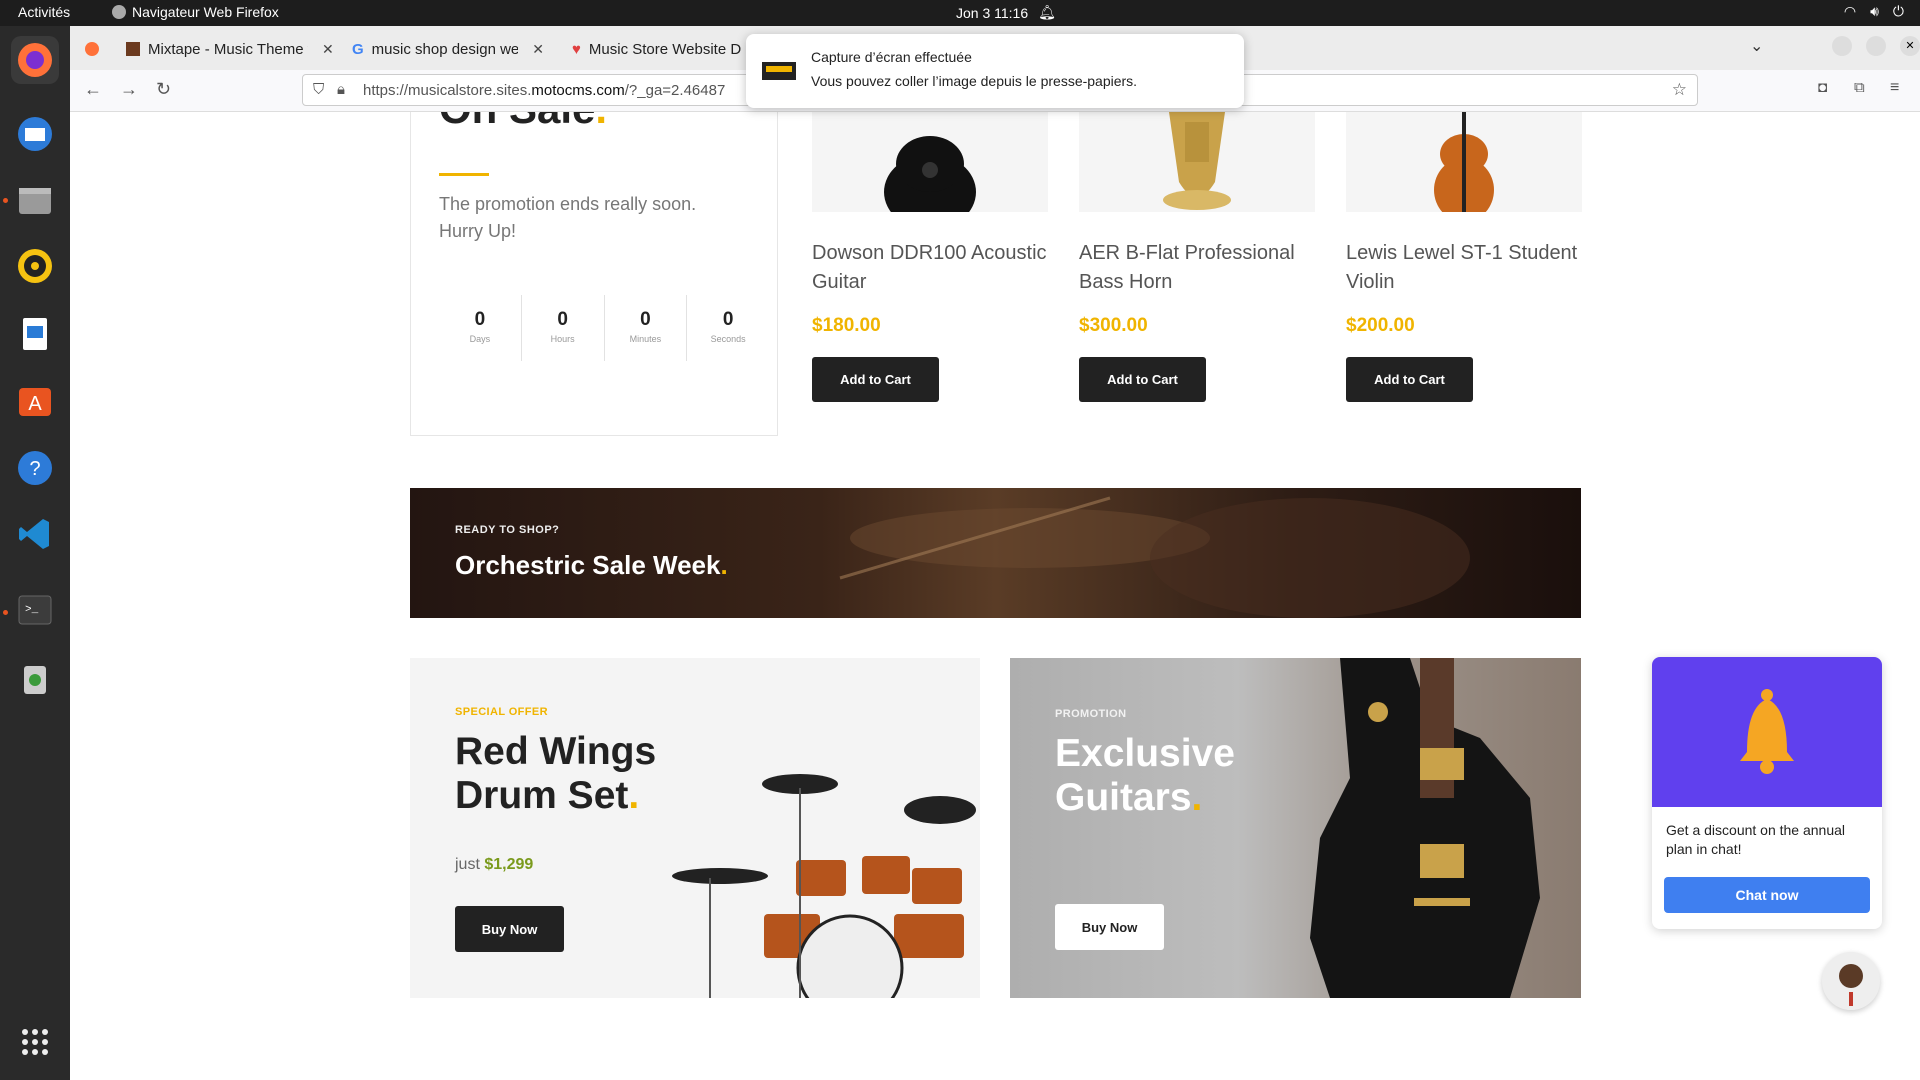 The width and height of the screenshot is (1920, 1080). Describe the element at coordinates (507, 530) in the screenshot. I see `banner-kicker: READY TO SHOP?` at that location.